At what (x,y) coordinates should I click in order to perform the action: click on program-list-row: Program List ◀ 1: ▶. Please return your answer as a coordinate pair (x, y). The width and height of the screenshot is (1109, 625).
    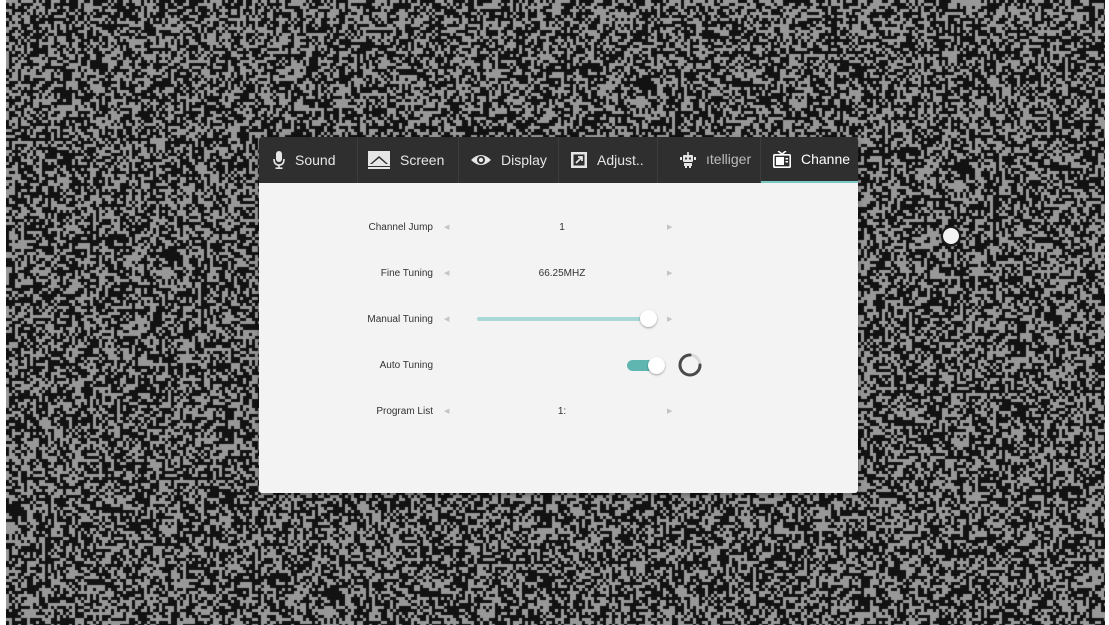
    Looking at the image, I should click on (558, 411).